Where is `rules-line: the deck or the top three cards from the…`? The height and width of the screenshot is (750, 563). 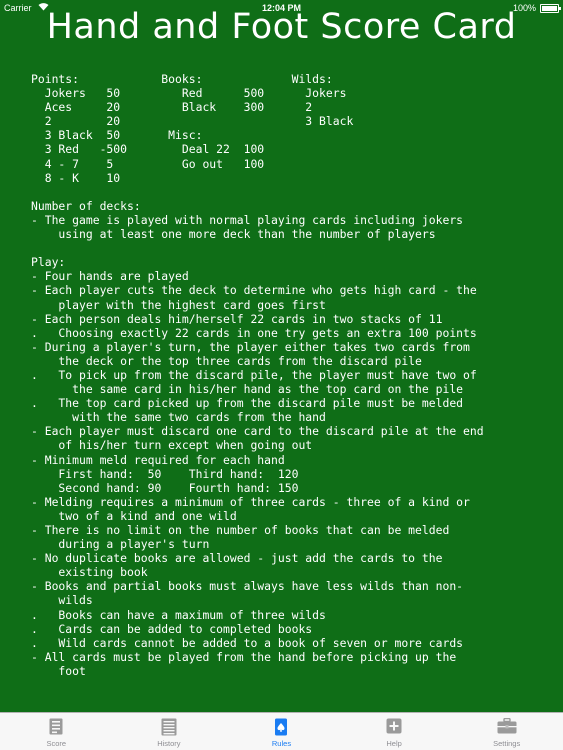
rules-line: the deck or the top three cards from the… is located at coordinates (226, 360).